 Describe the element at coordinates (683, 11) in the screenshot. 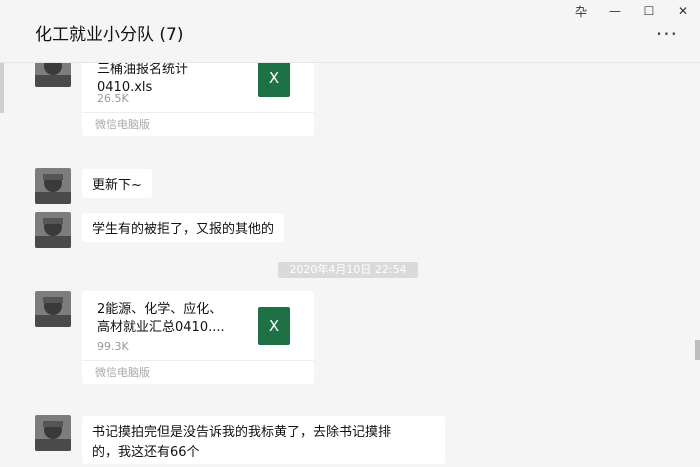

I see `close-icon: ✕` at that location.